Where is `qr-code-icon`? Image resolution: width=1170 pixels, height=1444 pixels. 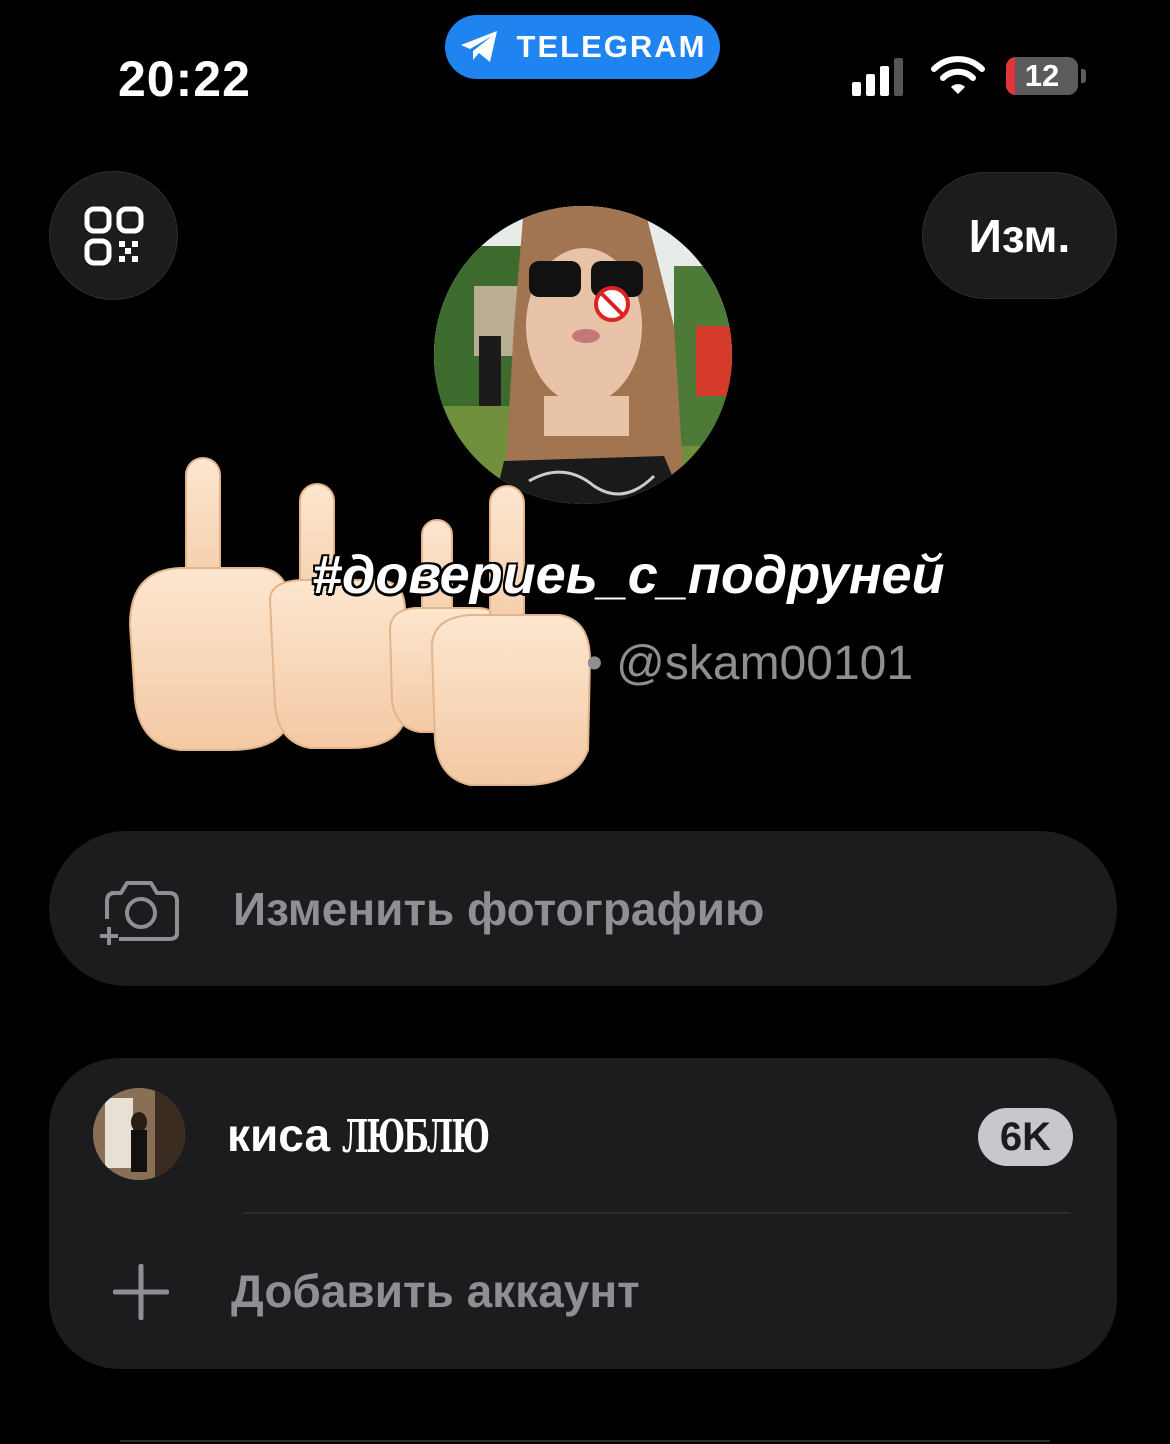
qr-code-icon is located at coordinates (113, 235).